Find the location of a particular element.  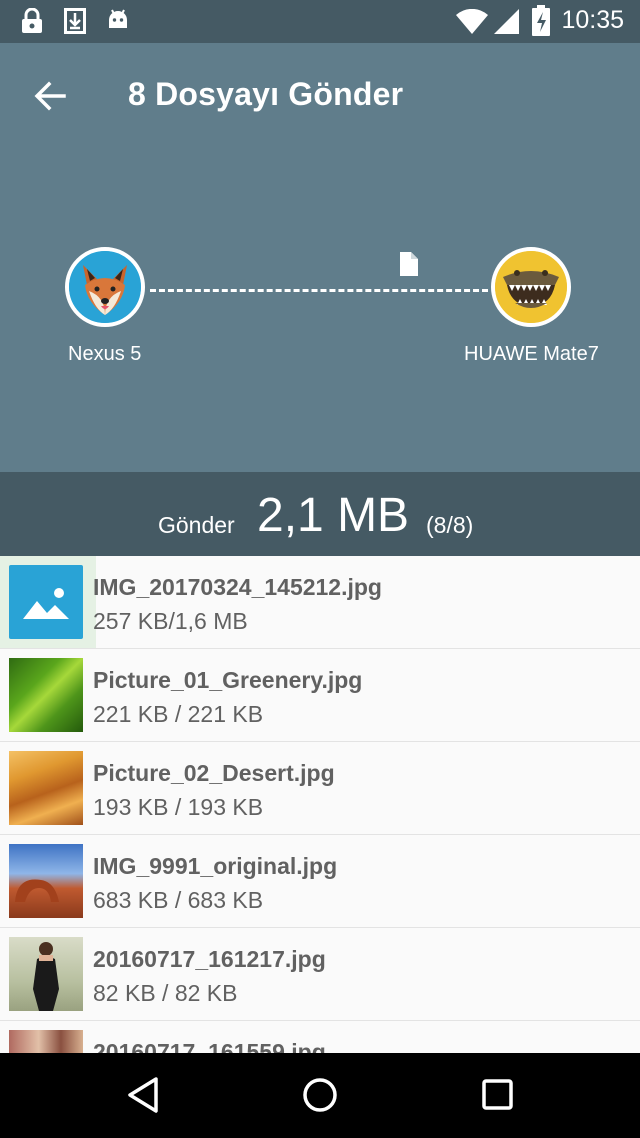

receiver-name: HUAWE Mate7 is located at coordinates (531, 354).